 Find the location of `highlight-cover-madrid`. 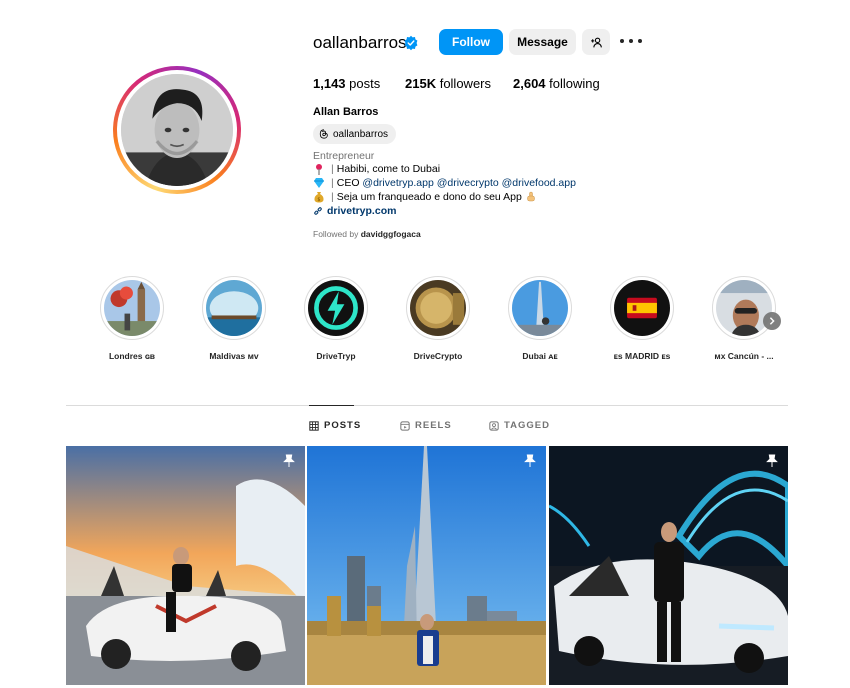

highlight-cover-madrid is located at coordinates (642, 308).